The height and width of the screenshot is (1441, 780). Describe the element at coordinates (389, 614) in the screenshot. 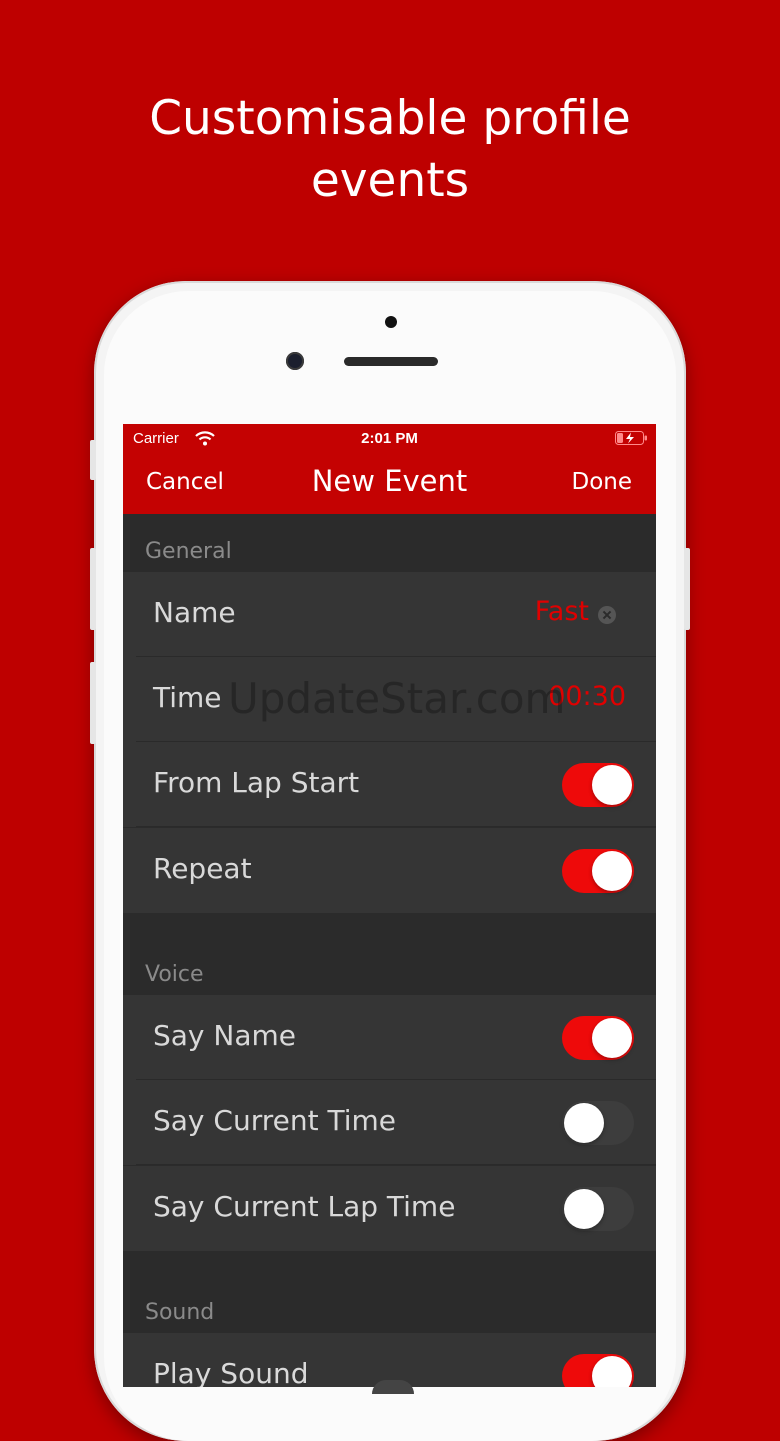

I see `name-row: Name Fast` at that location.